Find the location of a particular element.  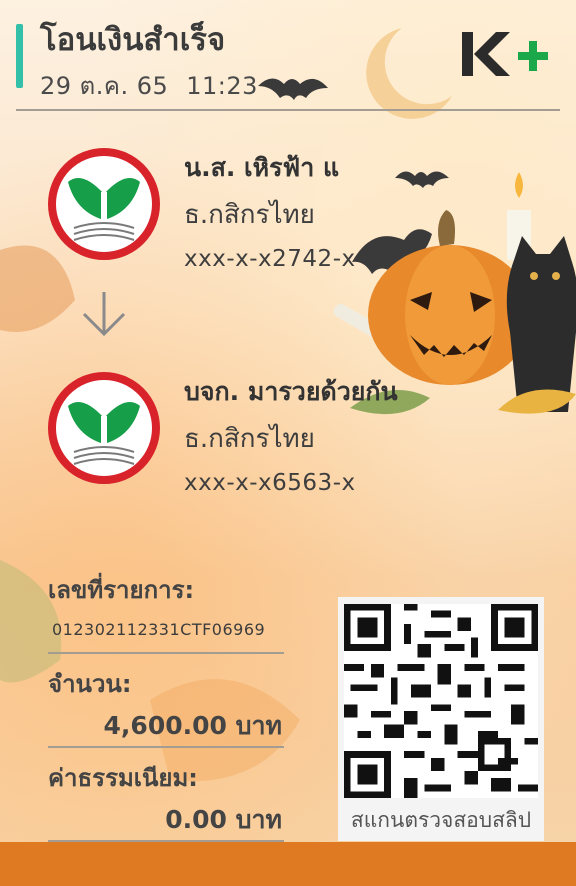

amount-value: 4,600.00 บาท is located at coordinates (192, 725).